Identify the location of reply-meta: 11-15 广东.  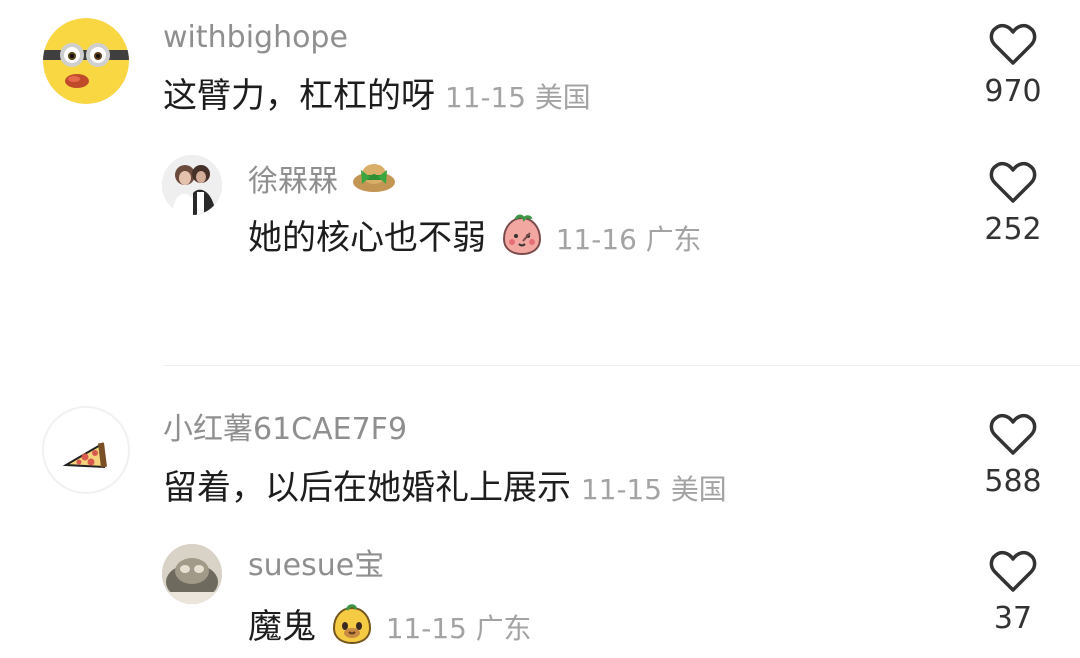
(459, 628).